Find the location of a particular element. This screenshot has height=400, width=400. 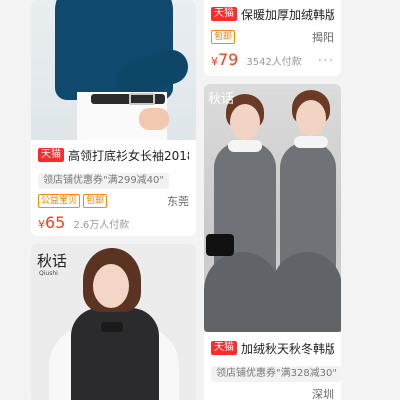

product-price: ¥65 is located at coordinates (52, 222).